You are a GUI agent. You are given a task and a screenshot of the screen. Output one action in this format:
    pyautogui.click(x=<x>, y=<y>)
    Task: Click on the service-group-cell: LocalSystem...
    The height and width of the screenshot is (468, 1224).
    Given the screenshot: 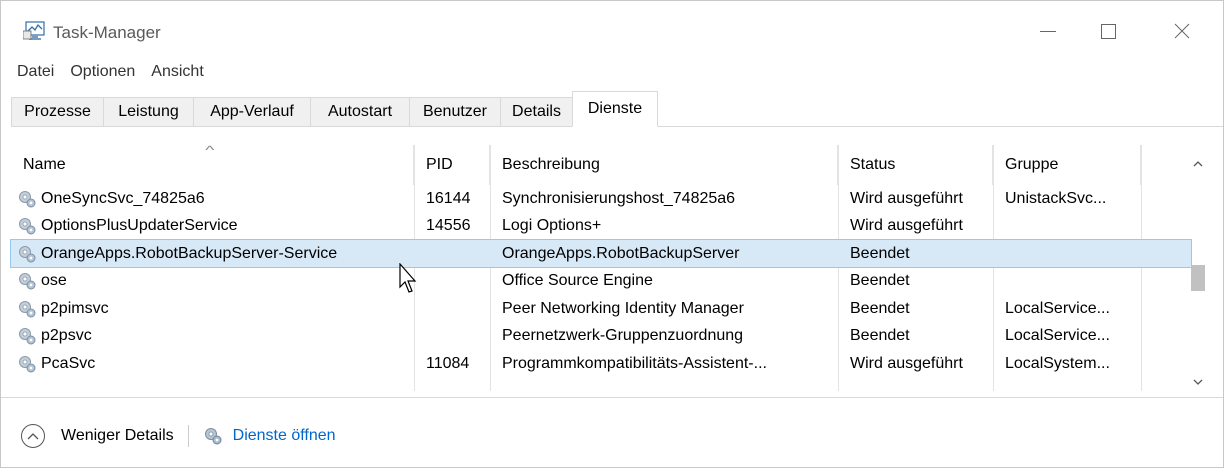 What is the action you would take?
    pyautogui.click(x=1072, y=363)
    